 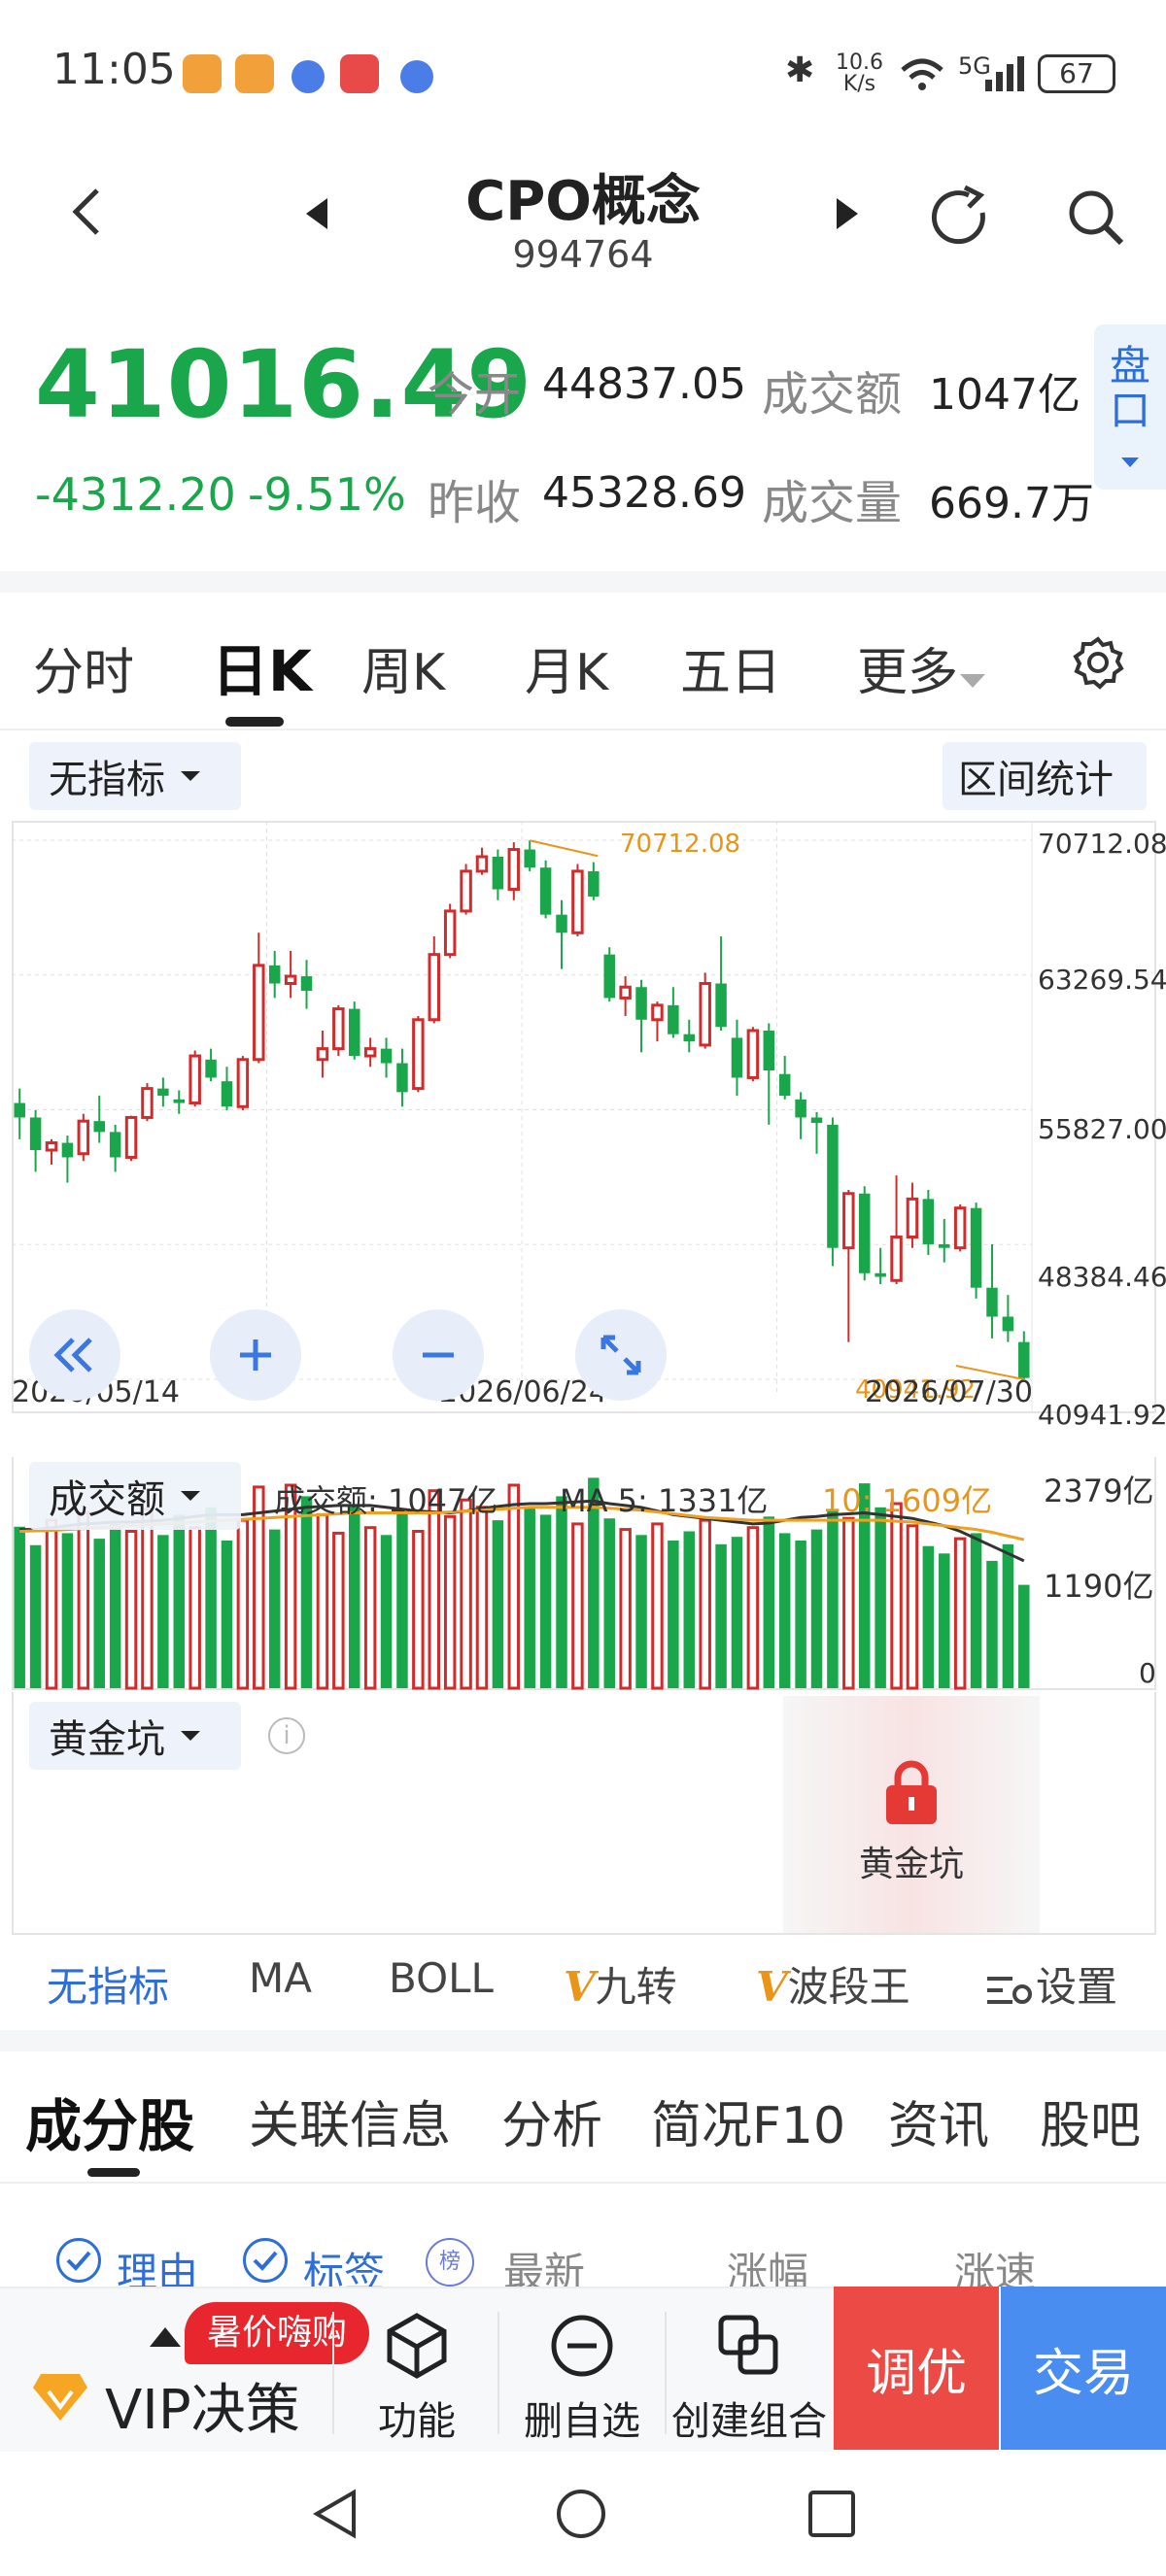 I want to click on open-label: 今开, so click(x=475, y=394).